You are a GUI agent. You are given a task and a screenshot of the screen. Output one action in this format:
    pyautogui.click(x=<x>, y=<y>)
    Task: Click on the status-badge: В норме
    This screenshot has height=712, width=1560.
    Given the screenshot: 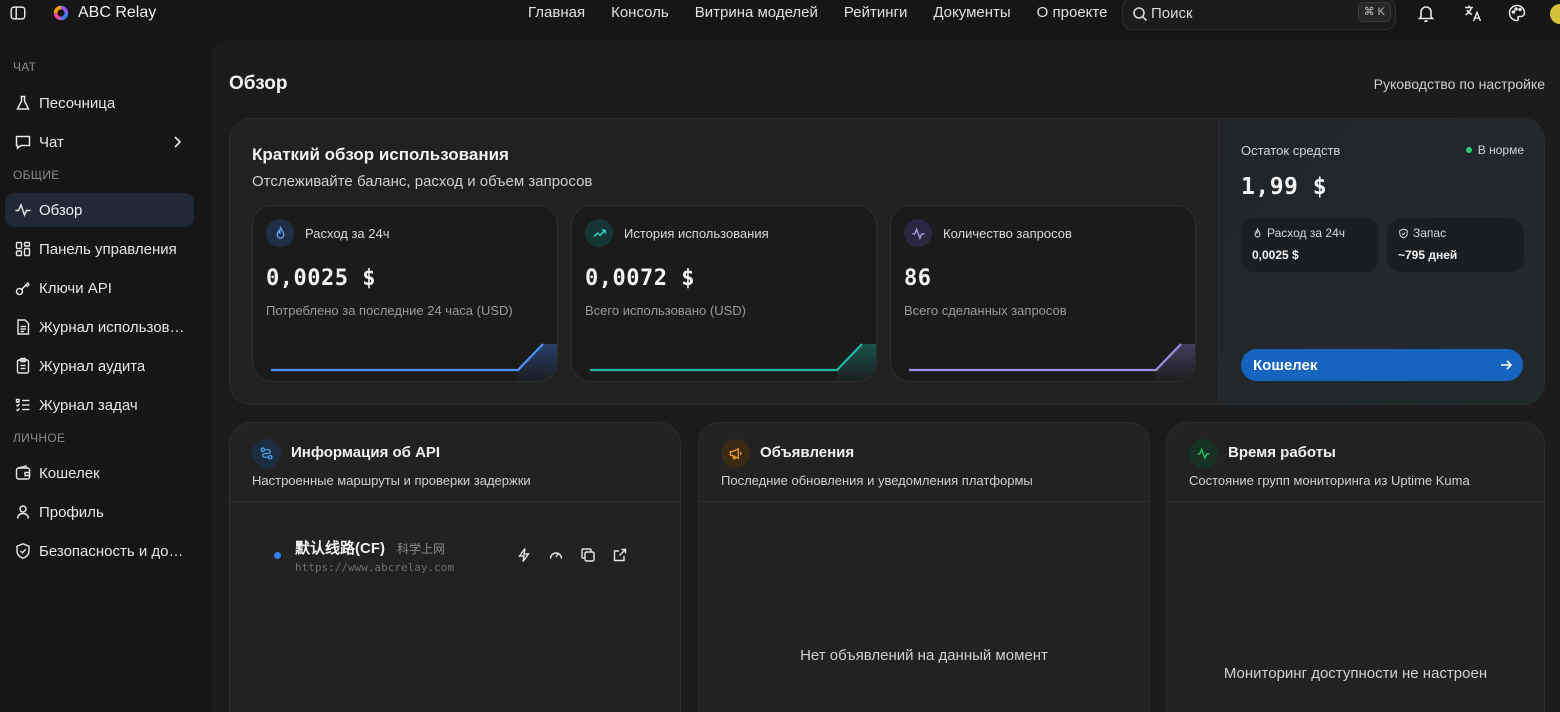 What is the action you would take?
    pyautogui.click(x=1494, y=150)
    